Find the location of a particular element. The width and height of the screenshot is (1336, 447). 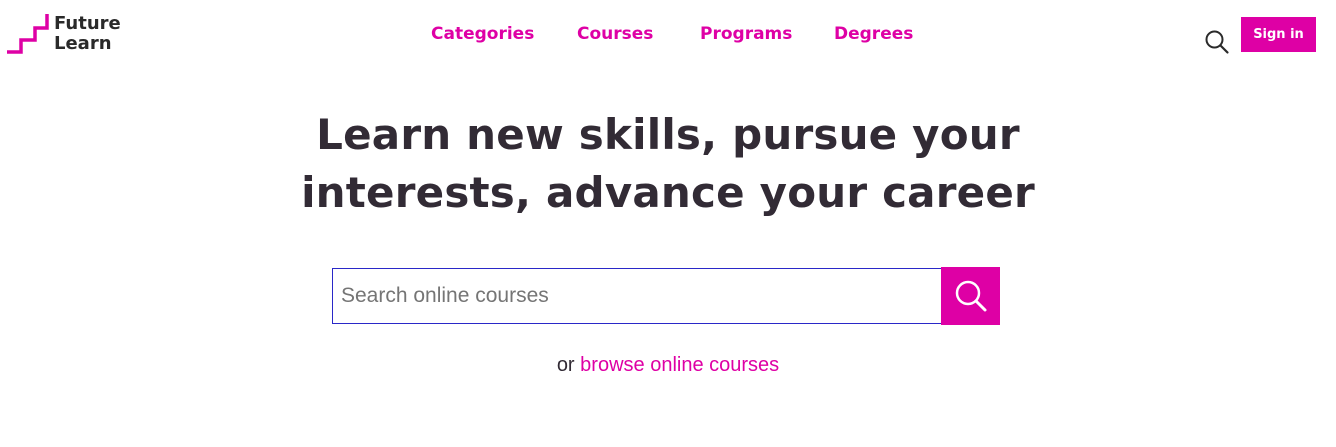

course-search-form is located at coordinates (666, 296).